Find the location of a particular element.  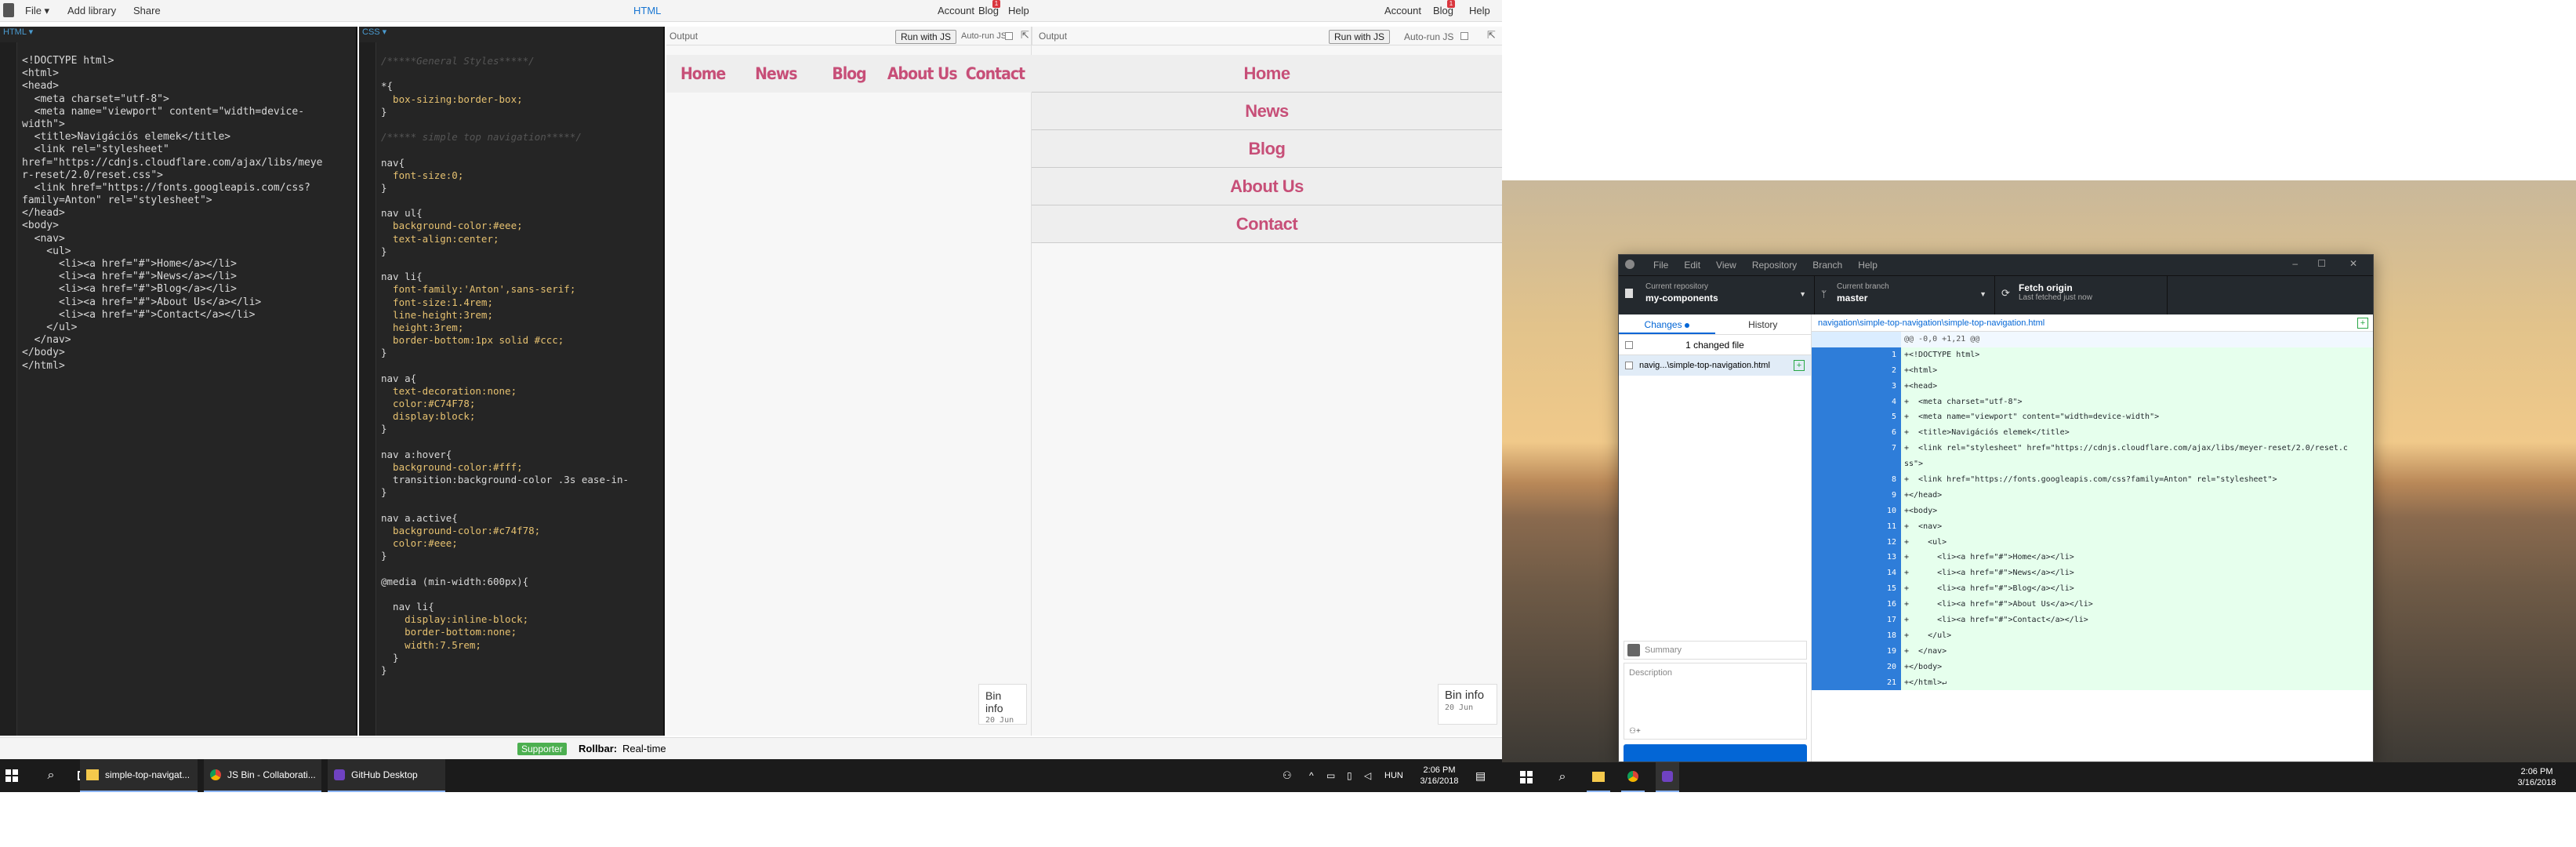

network-icon: ▭ is located at coordinates (1331, 775).